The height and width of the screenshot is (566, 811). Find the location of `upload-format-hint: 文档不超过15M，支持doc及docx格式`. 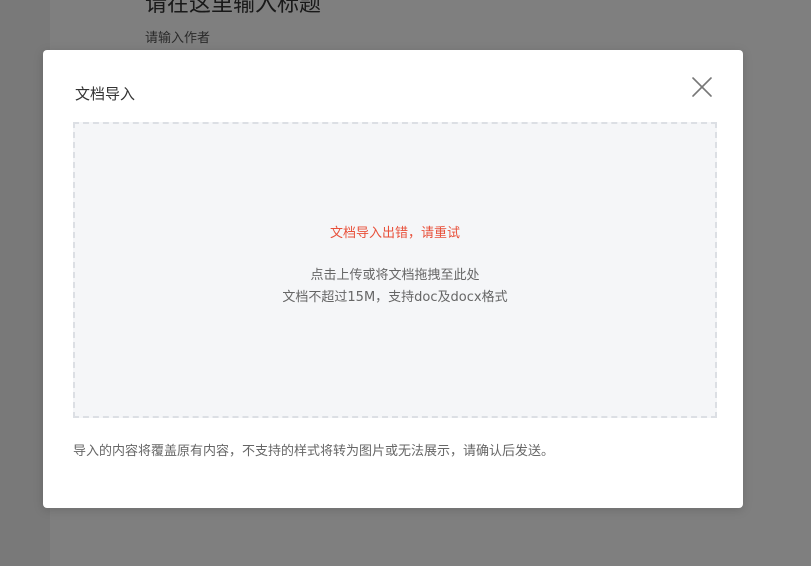

upload-format-hint: 文档不超过15M，支持doc及docx格式 is located at coordinates (395, 297).